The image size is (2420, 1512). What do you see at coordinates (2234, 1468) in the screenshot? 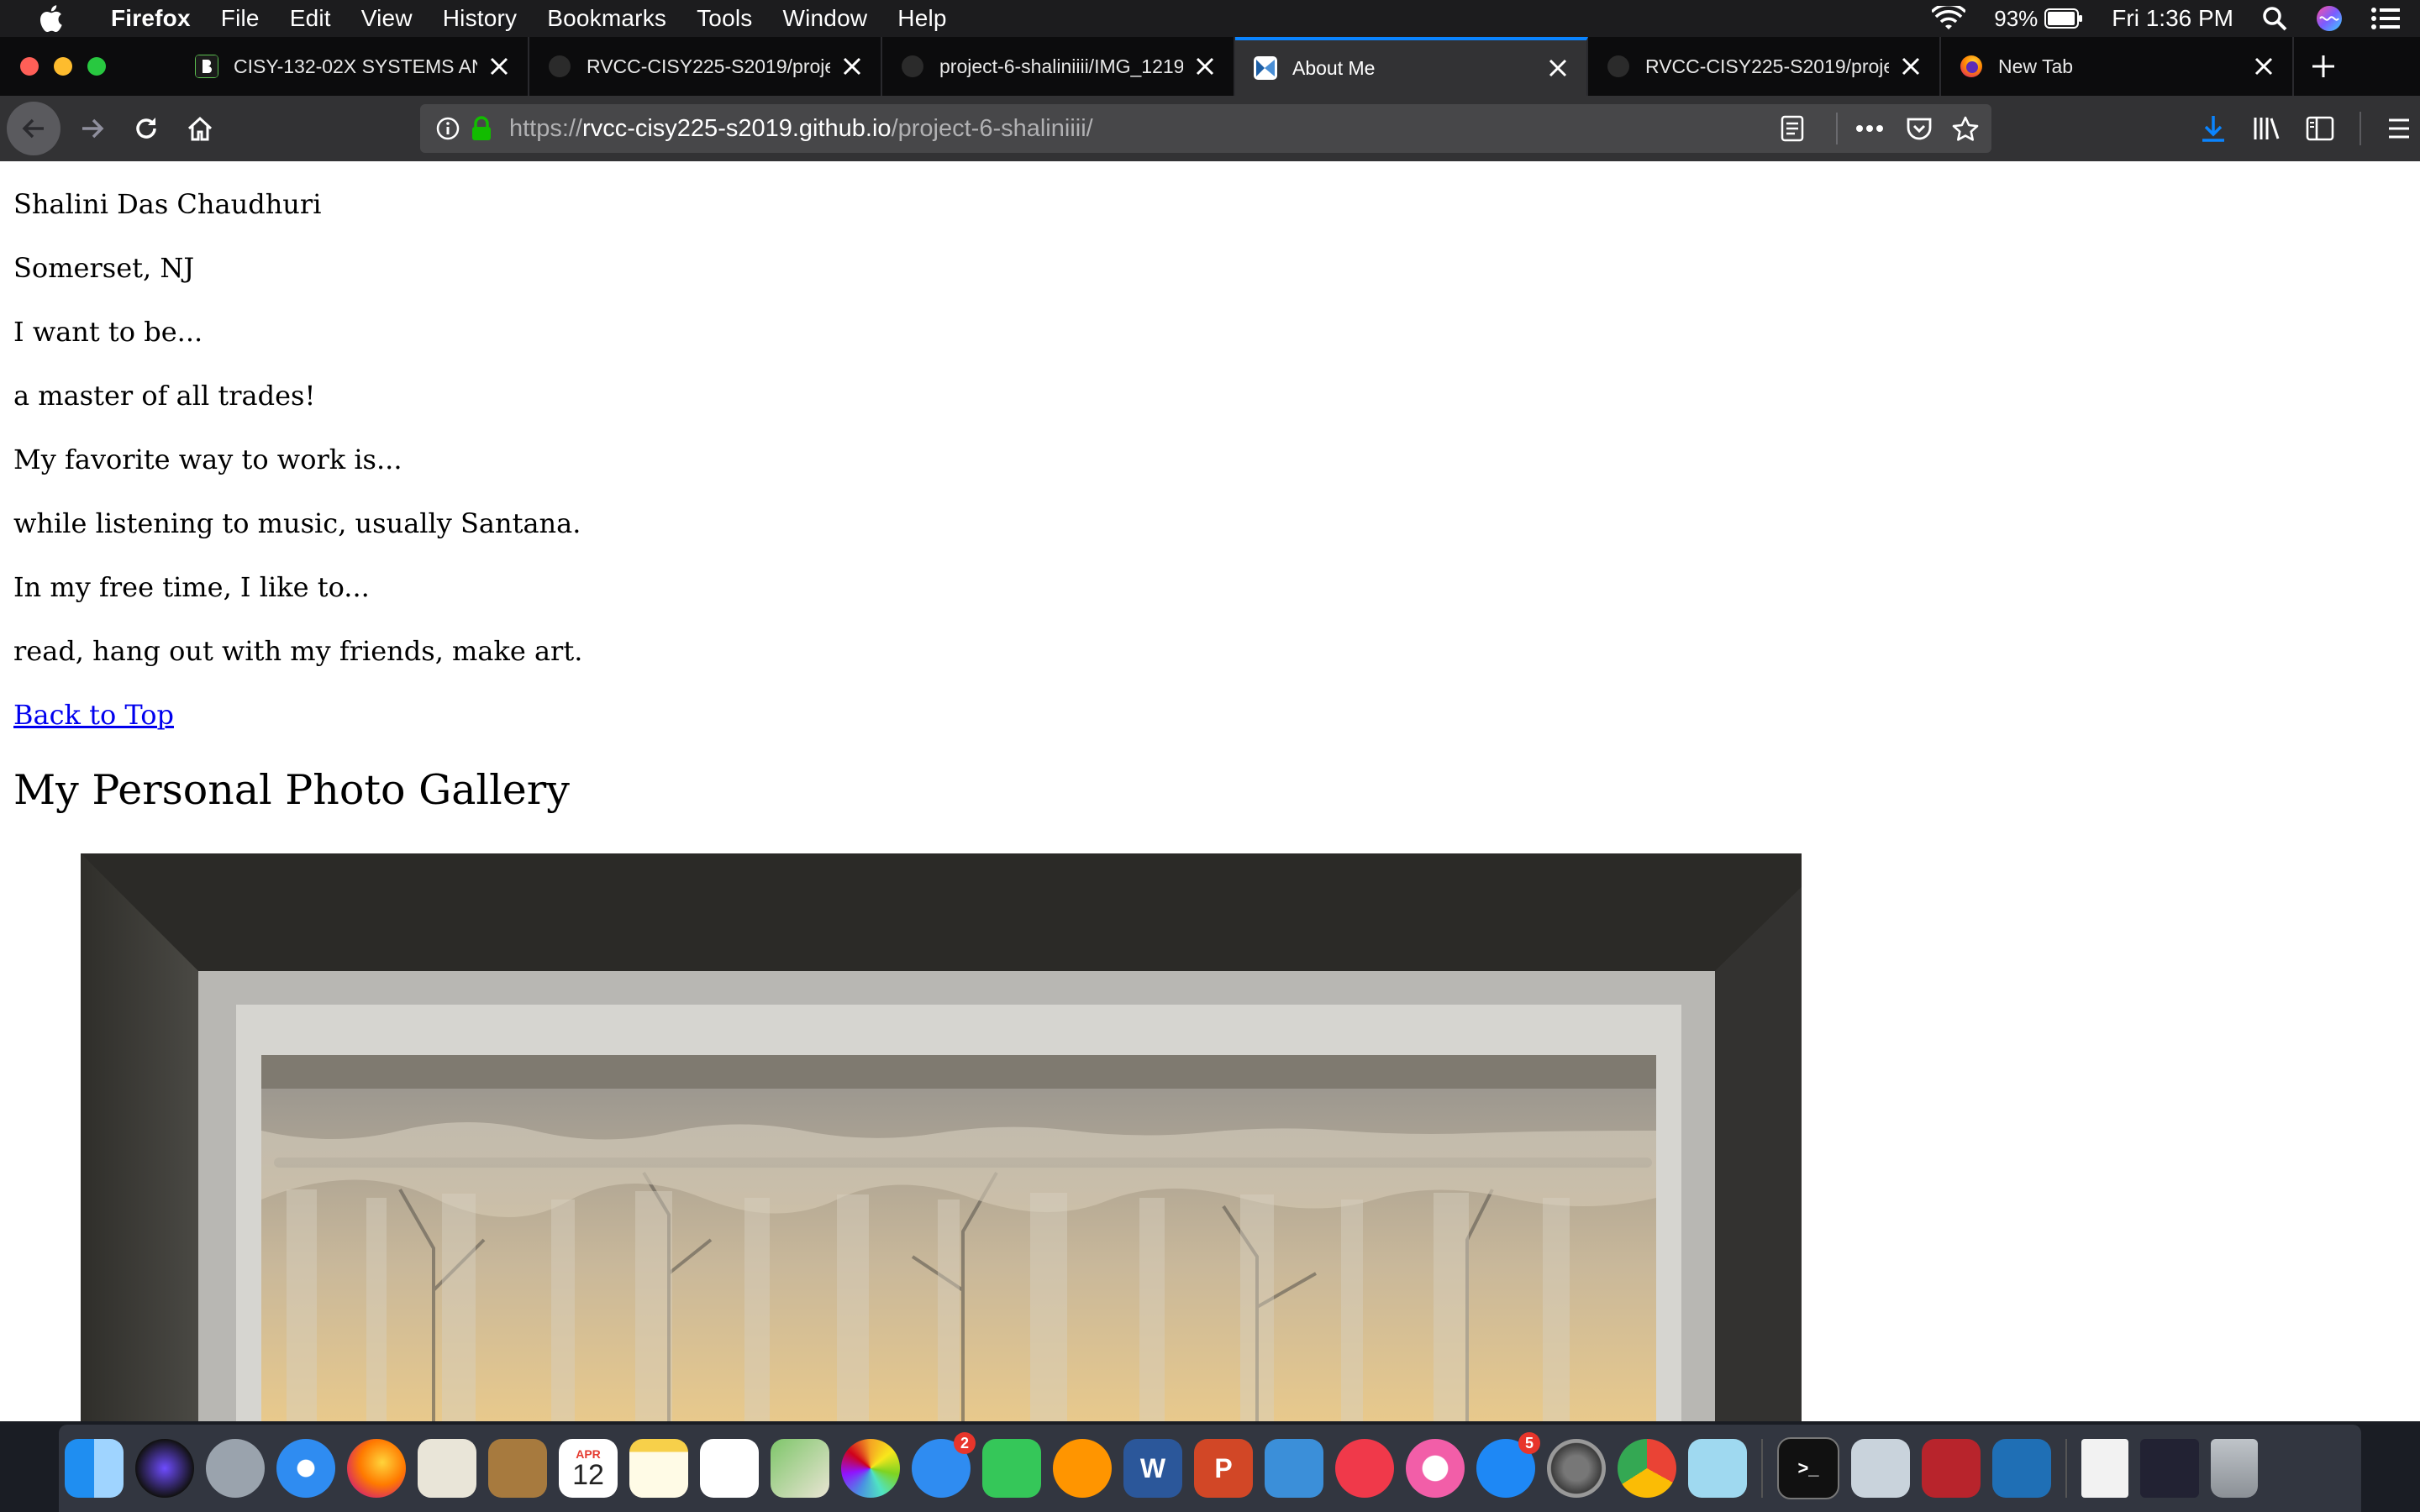
I see `trash-icon` at bounding box center [2234, 1468].